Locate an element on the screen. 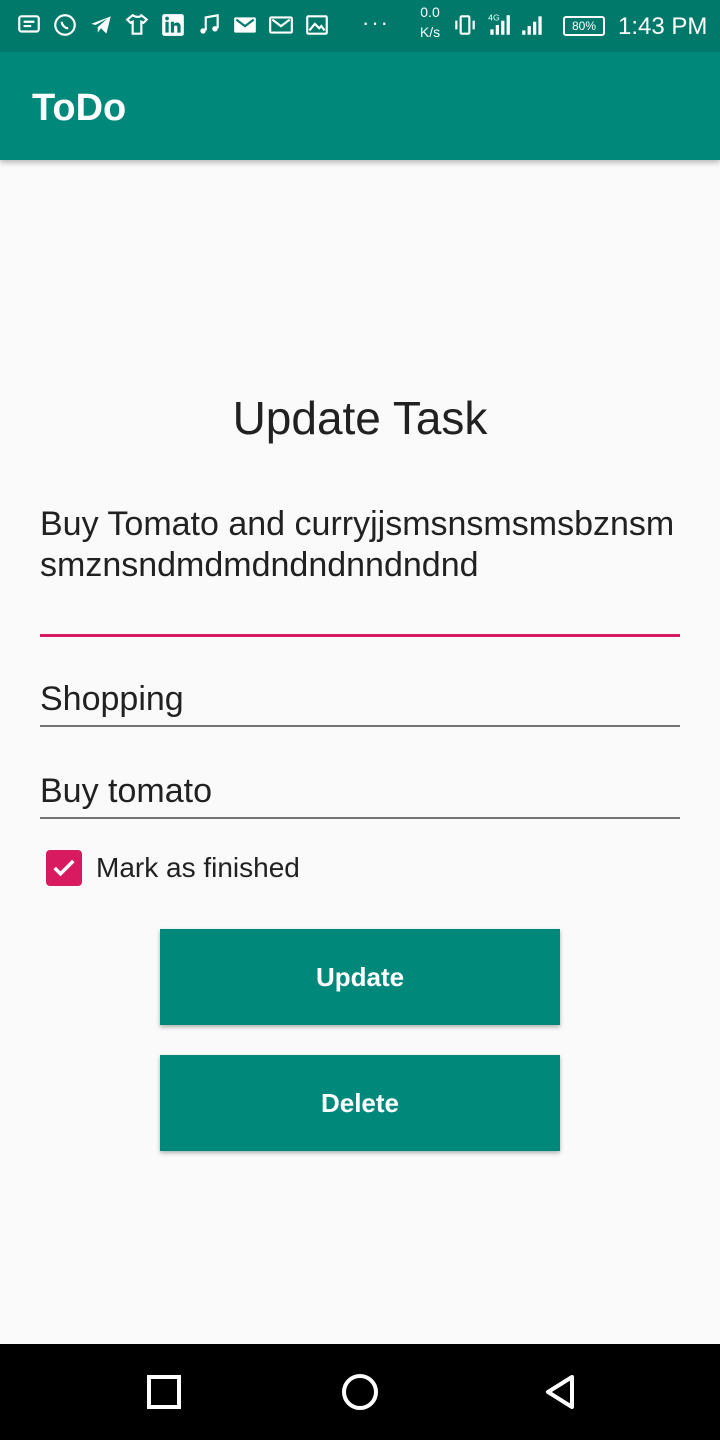  signal-4g-icon: 4G is located at coordinates (499, 24).